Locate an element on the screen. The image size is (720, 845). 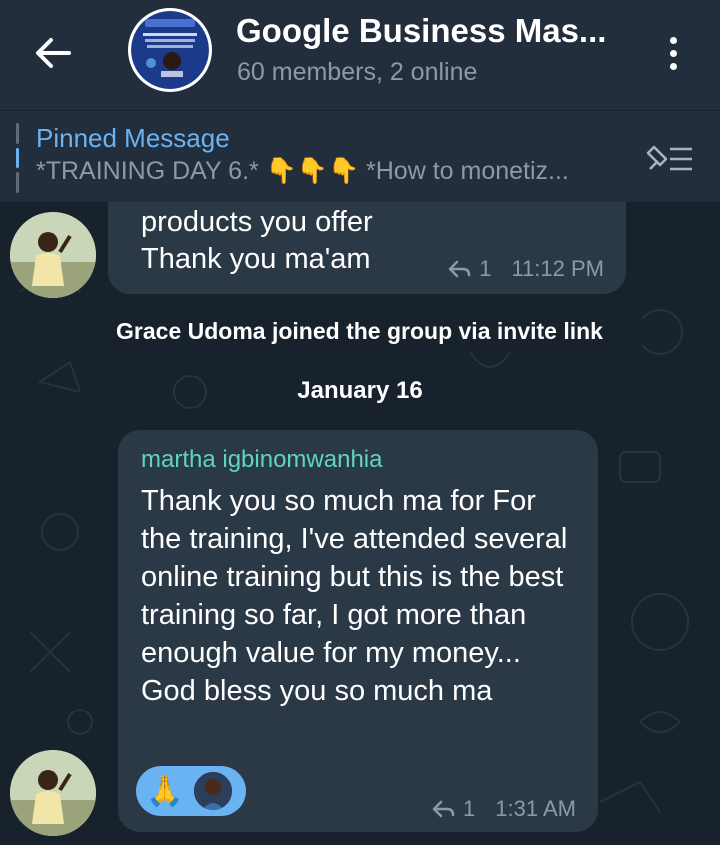
date-separator: January 16 is located at coordinates (360, 391).